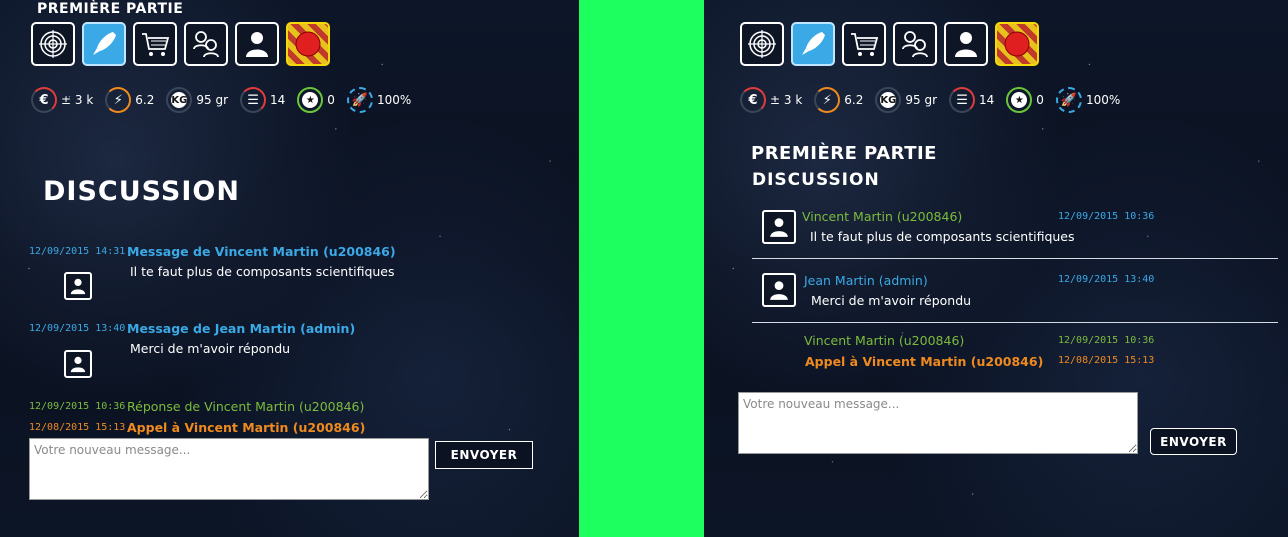  I want to click on astronauts-icon, so click(206, 44).